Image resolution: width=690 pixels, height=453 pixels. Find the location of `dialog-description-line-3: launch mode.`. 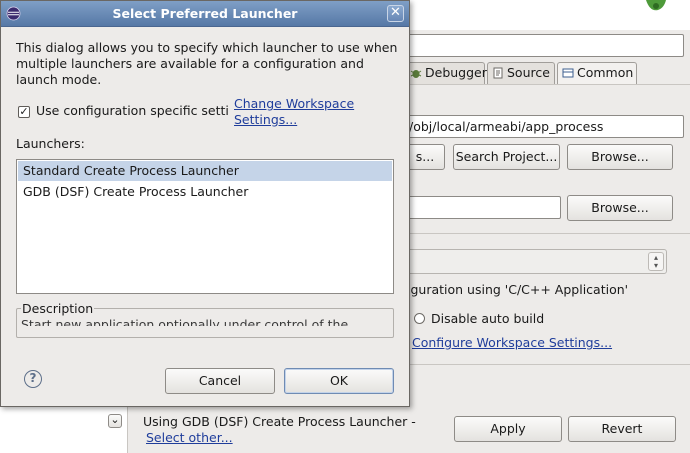

dialog-description-line-3: launch mode. is located at coordinates (59, 79).